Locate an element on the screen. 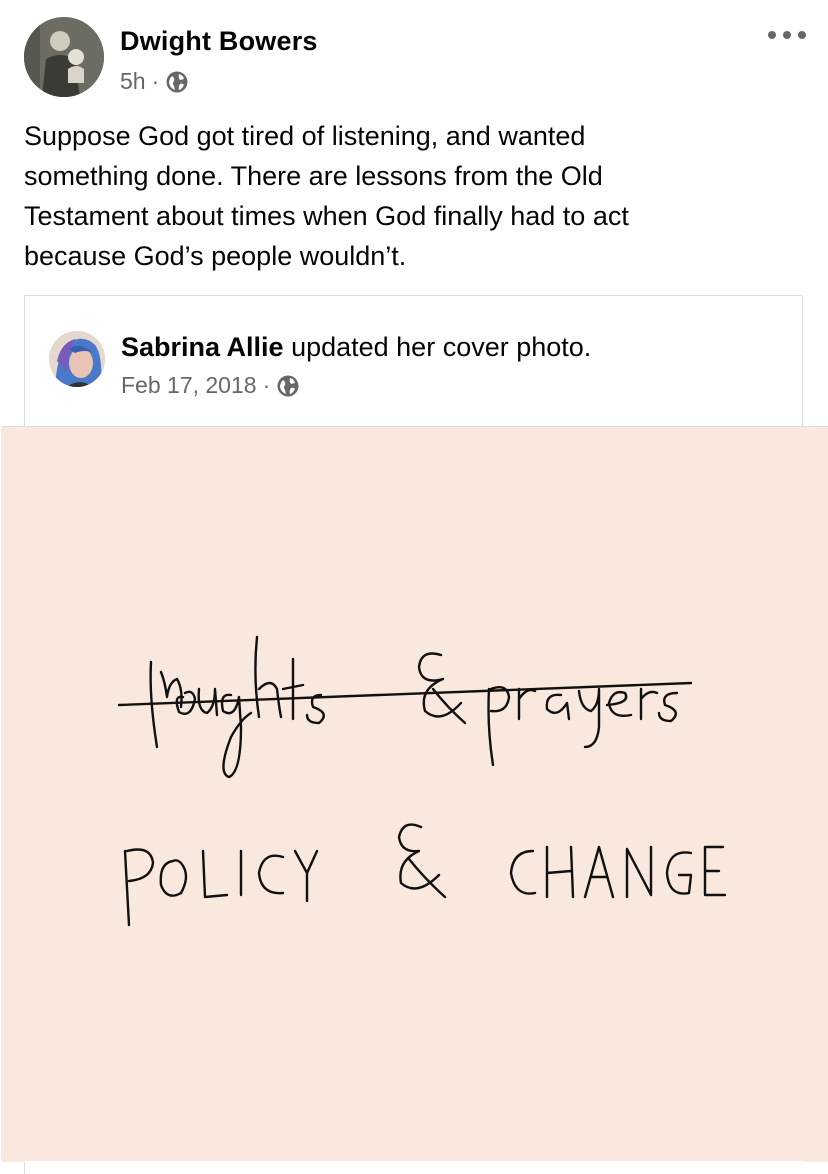 This screenshot has width=828, height=1174. post-text-line: because God’s people wouldn’t. is located at coordinates (215, 256).